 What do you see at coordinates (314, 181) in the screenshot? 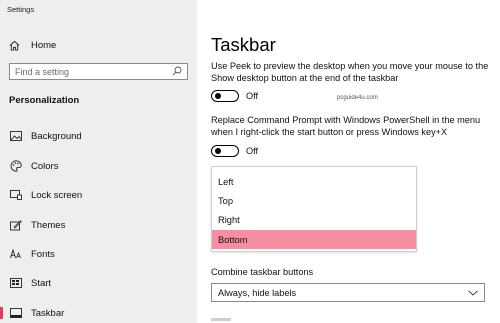
I see `dropdown-option-left: Left` at bounding box center [314, 181].